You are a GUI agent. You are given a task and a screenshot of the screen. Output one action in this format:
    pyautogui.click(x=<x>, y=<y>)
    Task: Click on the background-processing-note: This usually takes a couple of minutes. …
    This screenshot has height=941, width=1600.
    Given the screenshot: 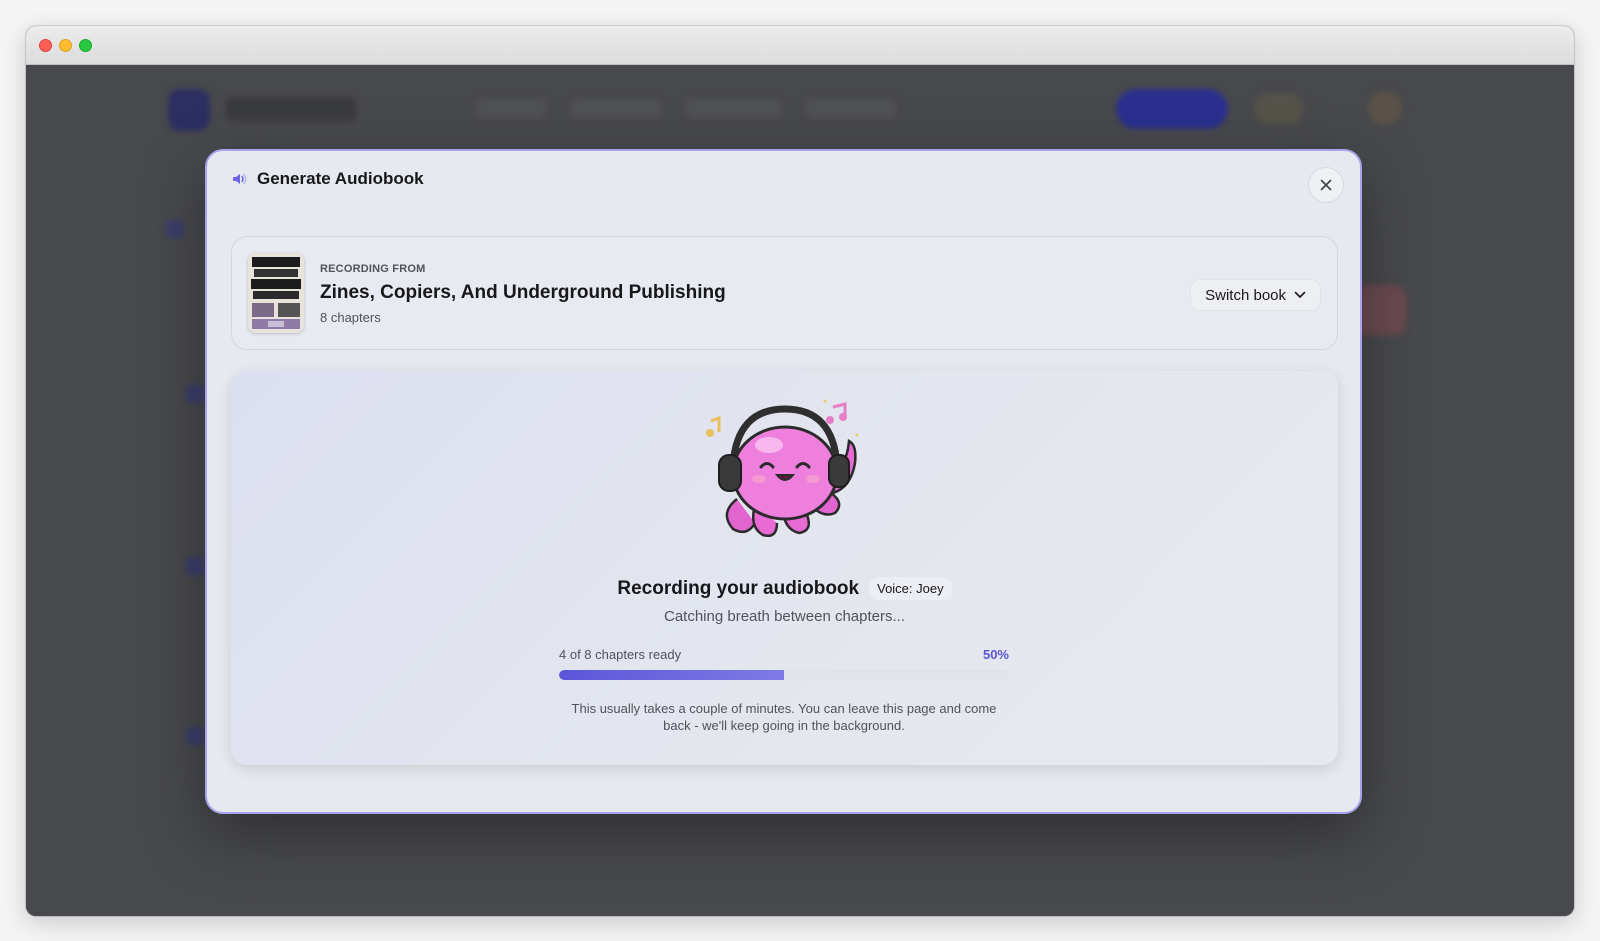 What is the action you would take?
    pyautogui.click(x=784, y=717)
    